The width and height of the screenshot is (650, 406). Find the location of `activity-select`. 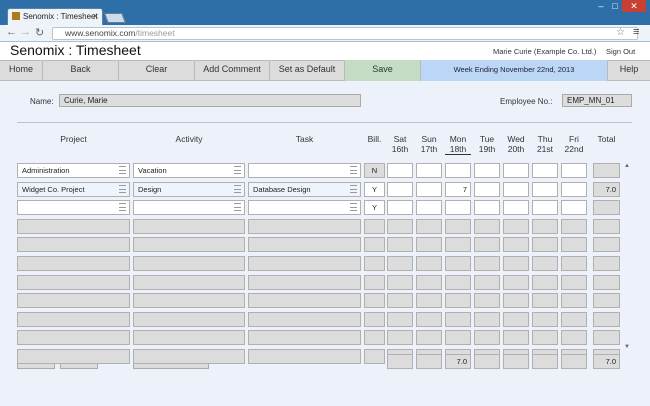

activity-select is located at coordinates (189, 207).